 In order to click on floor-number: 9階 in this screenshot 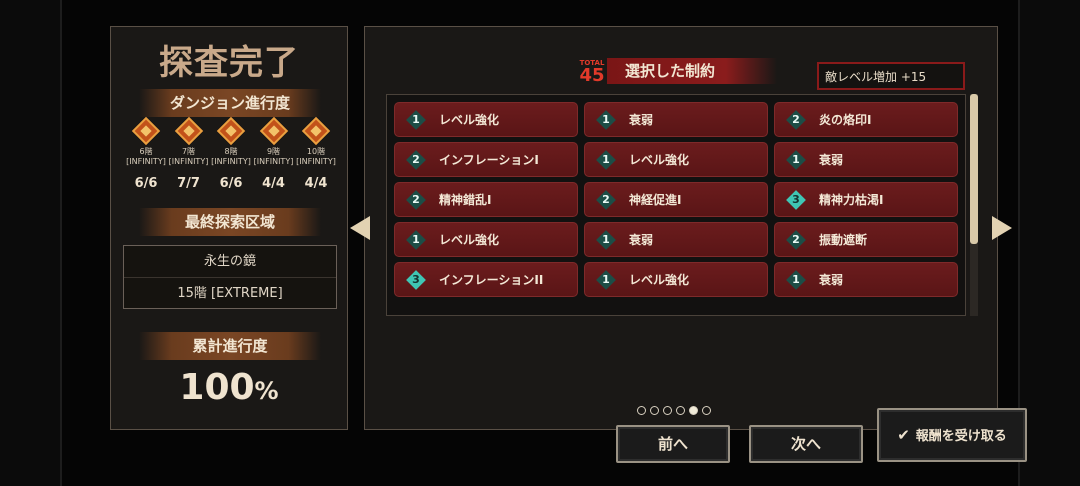, I will do `click(273, 151)`.